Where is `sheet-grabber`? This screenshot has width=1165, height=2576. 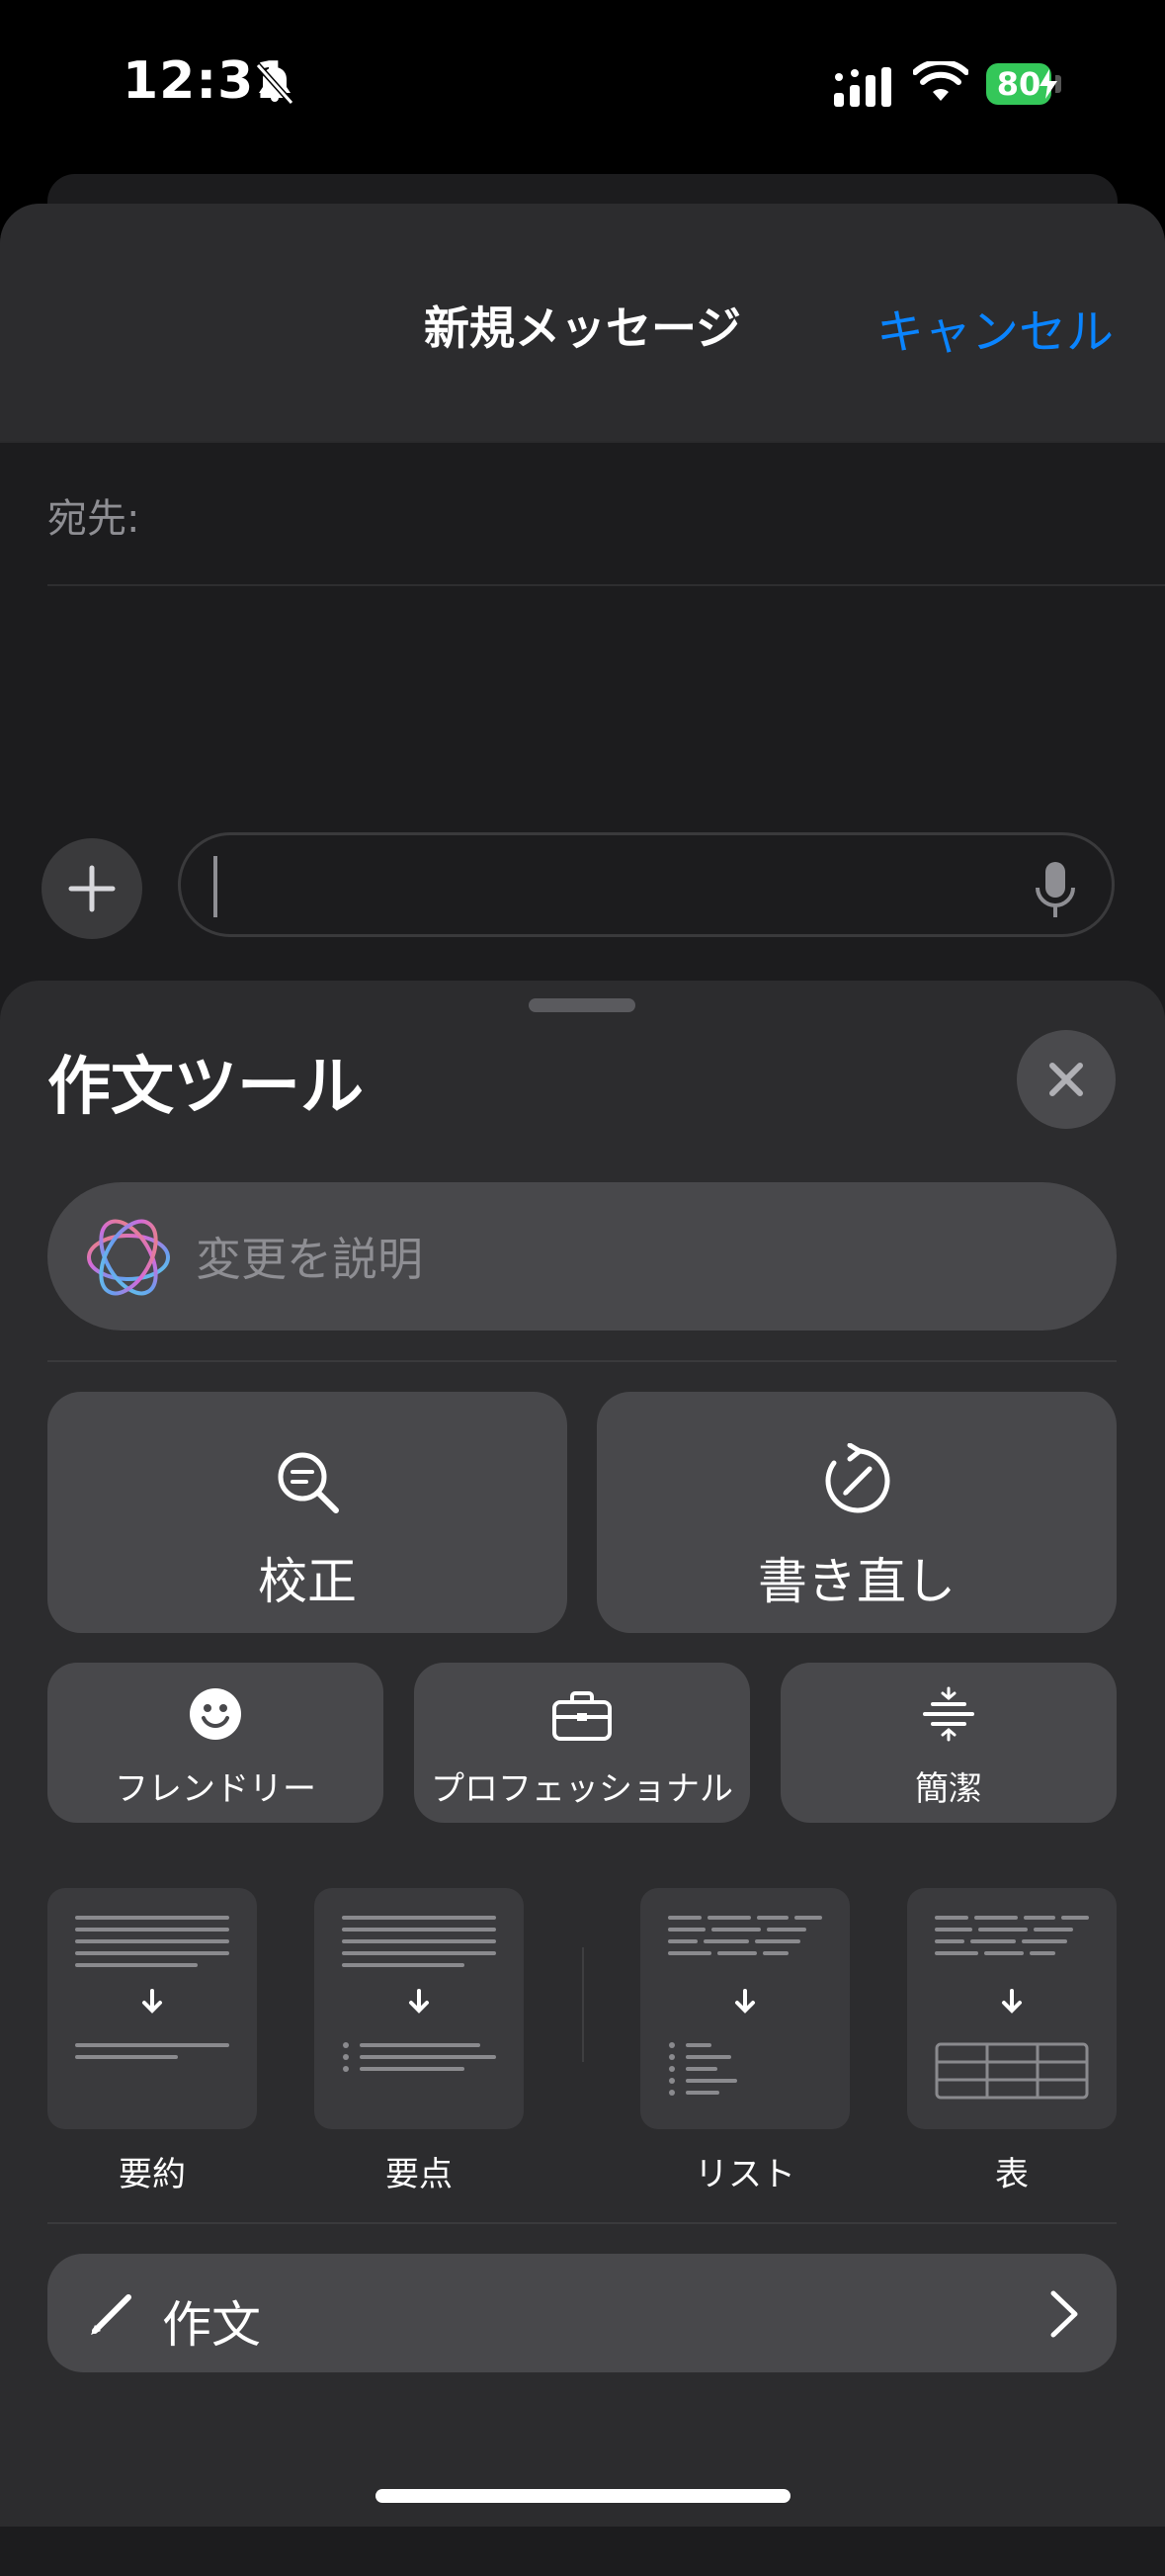
sheet-grabber is located at coordinates (582, 1005).